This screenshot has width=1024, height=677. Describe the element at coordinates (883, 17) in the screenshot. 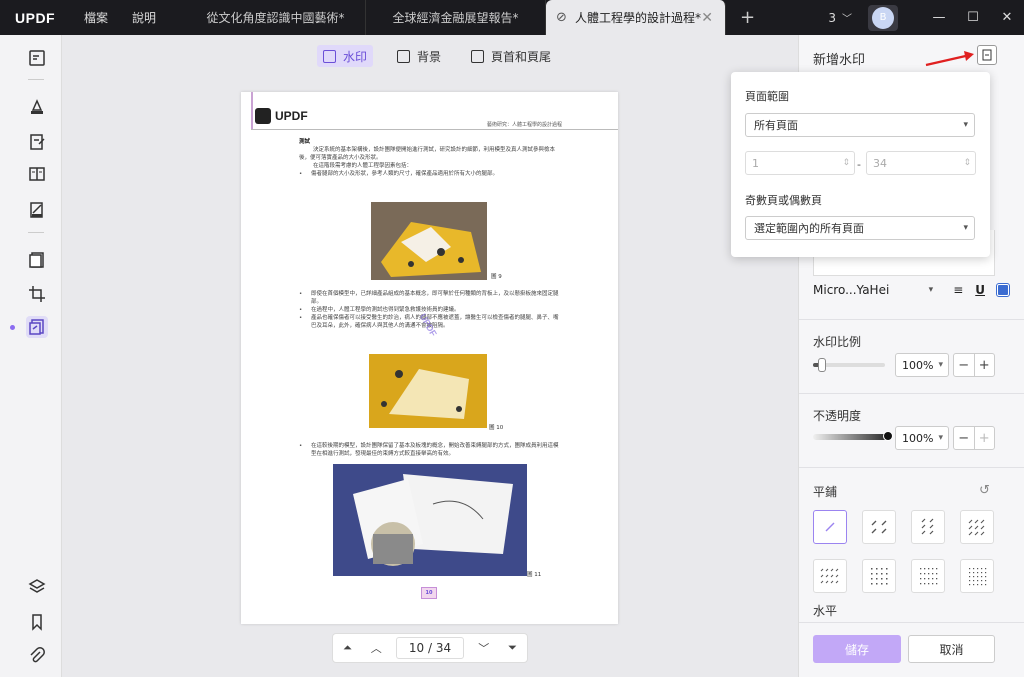

I see `account-button: B` at that location.